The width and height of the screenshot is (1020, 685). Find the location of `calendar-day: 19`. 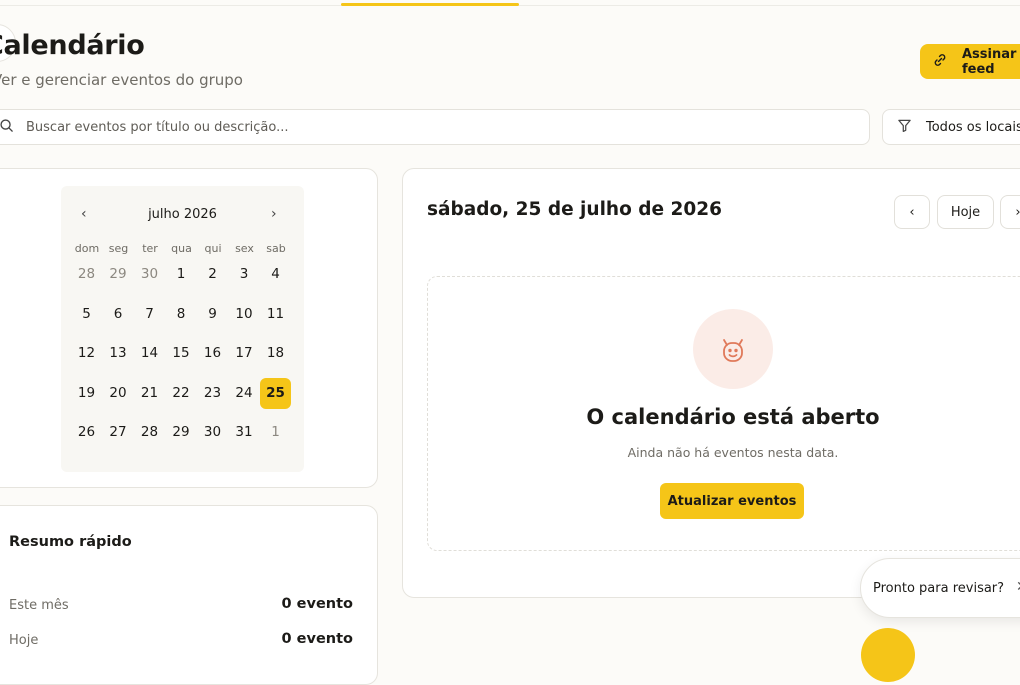

calendar-day: 19 is located at coordinates (86, 393).